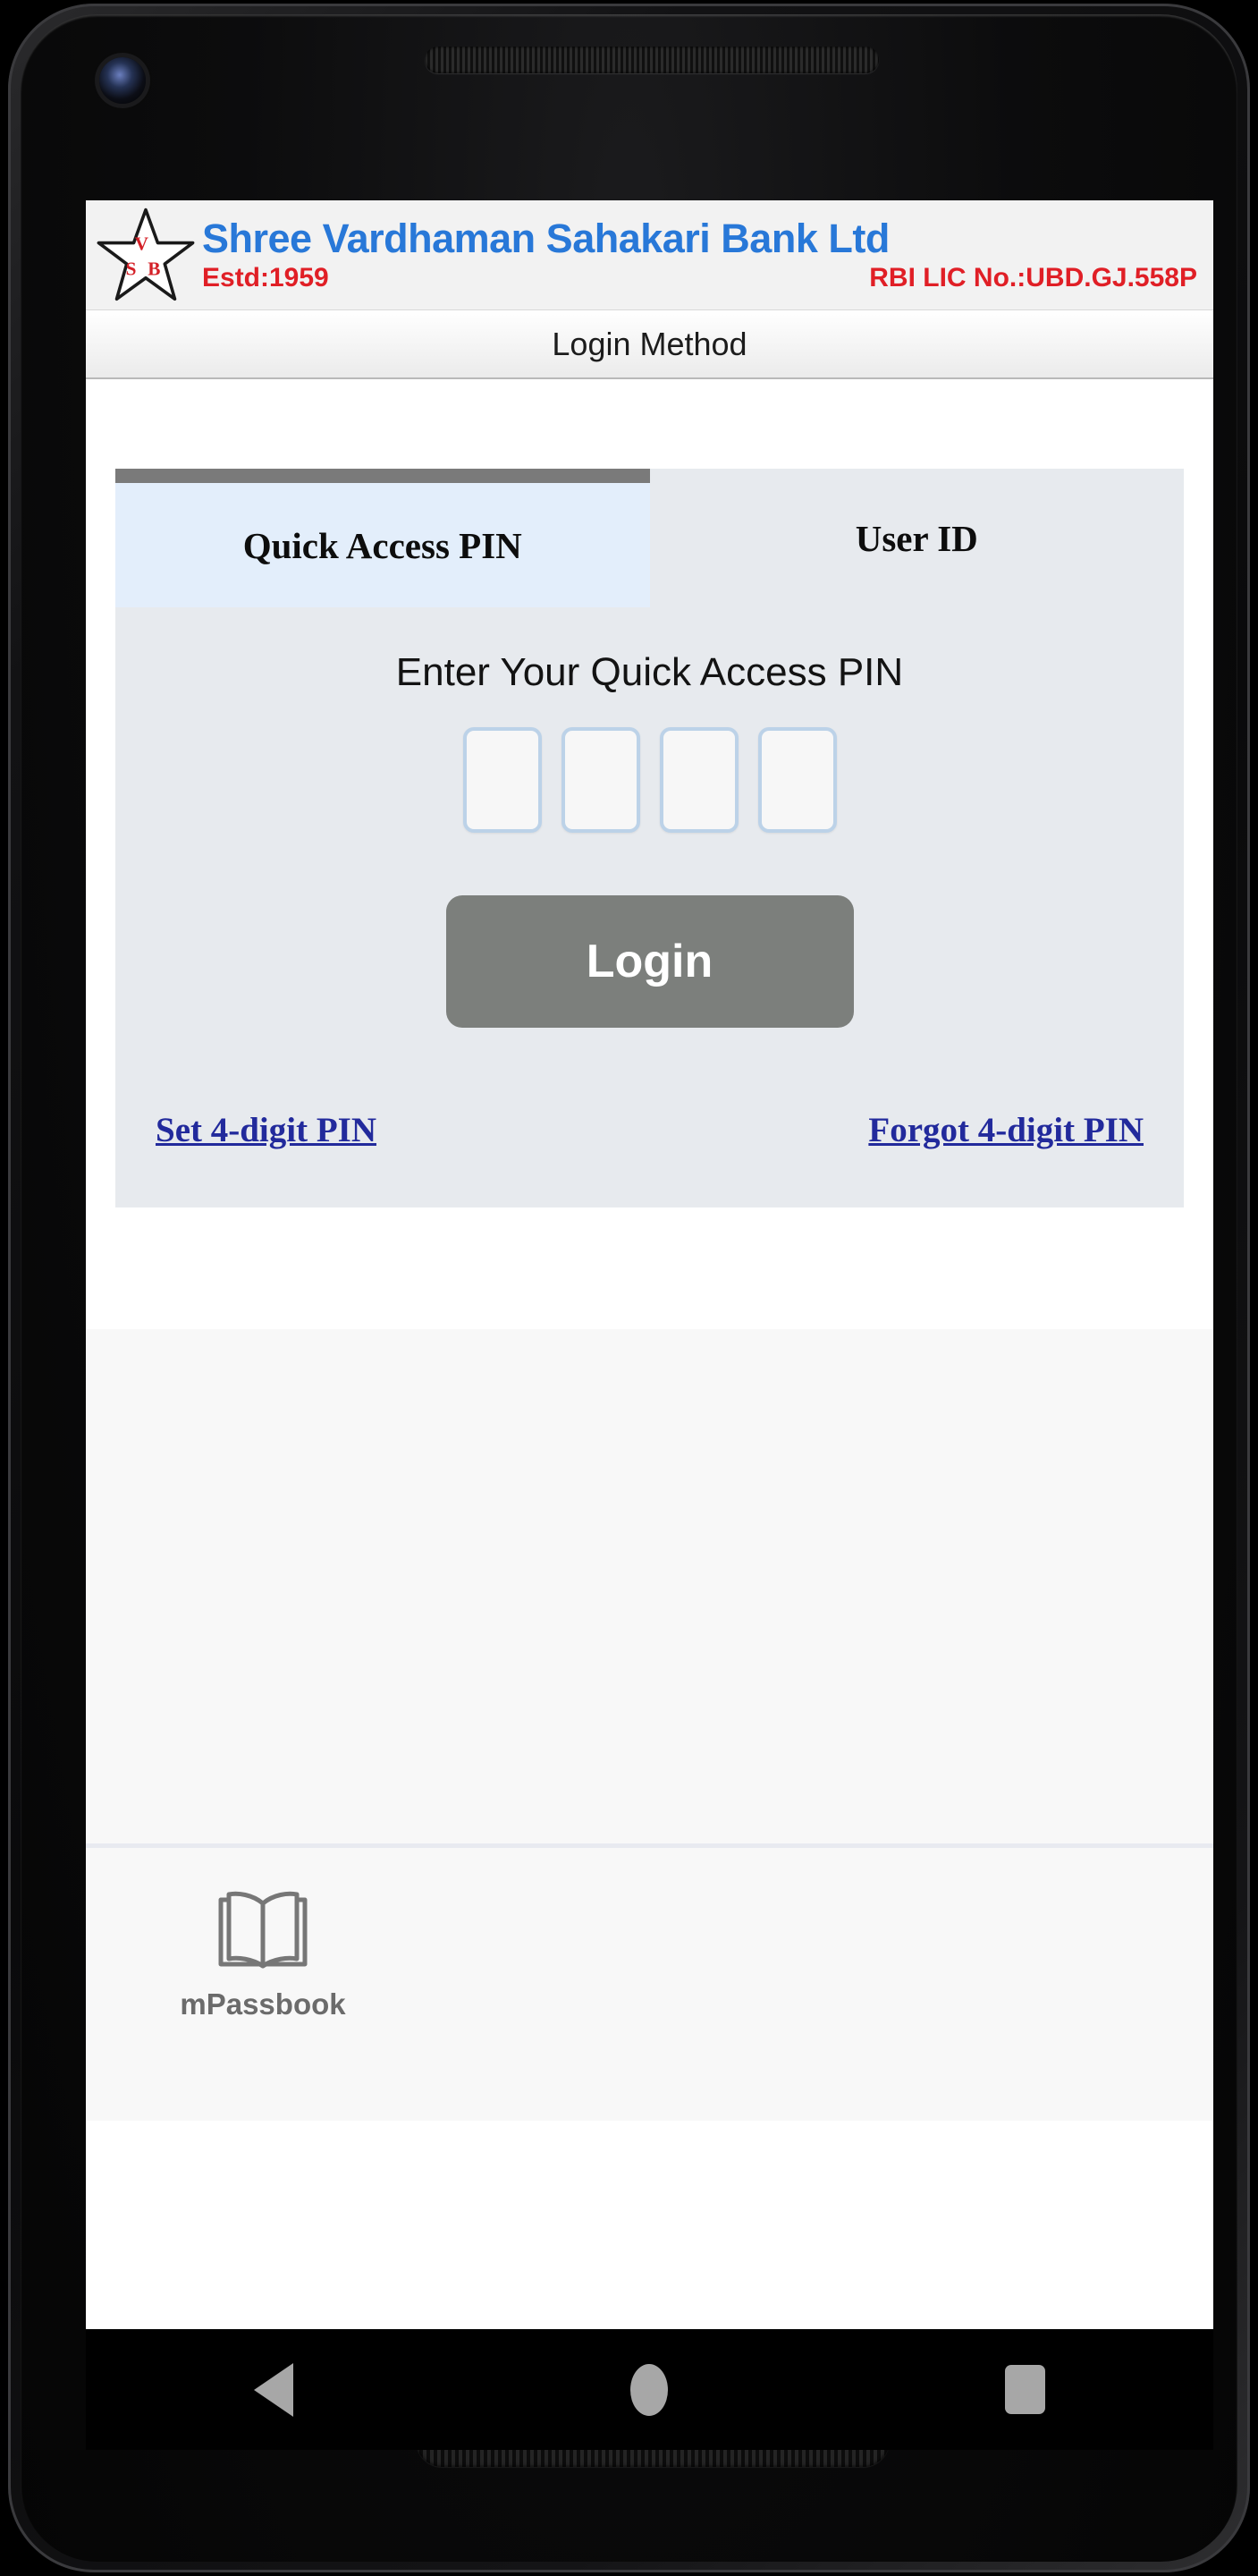 Image resolution: width=1258 pixels, height=2576 pixels. Describe the element at coordinates (652, 60) in the screenshot. I see `earpiece-grille-icon` at that location.